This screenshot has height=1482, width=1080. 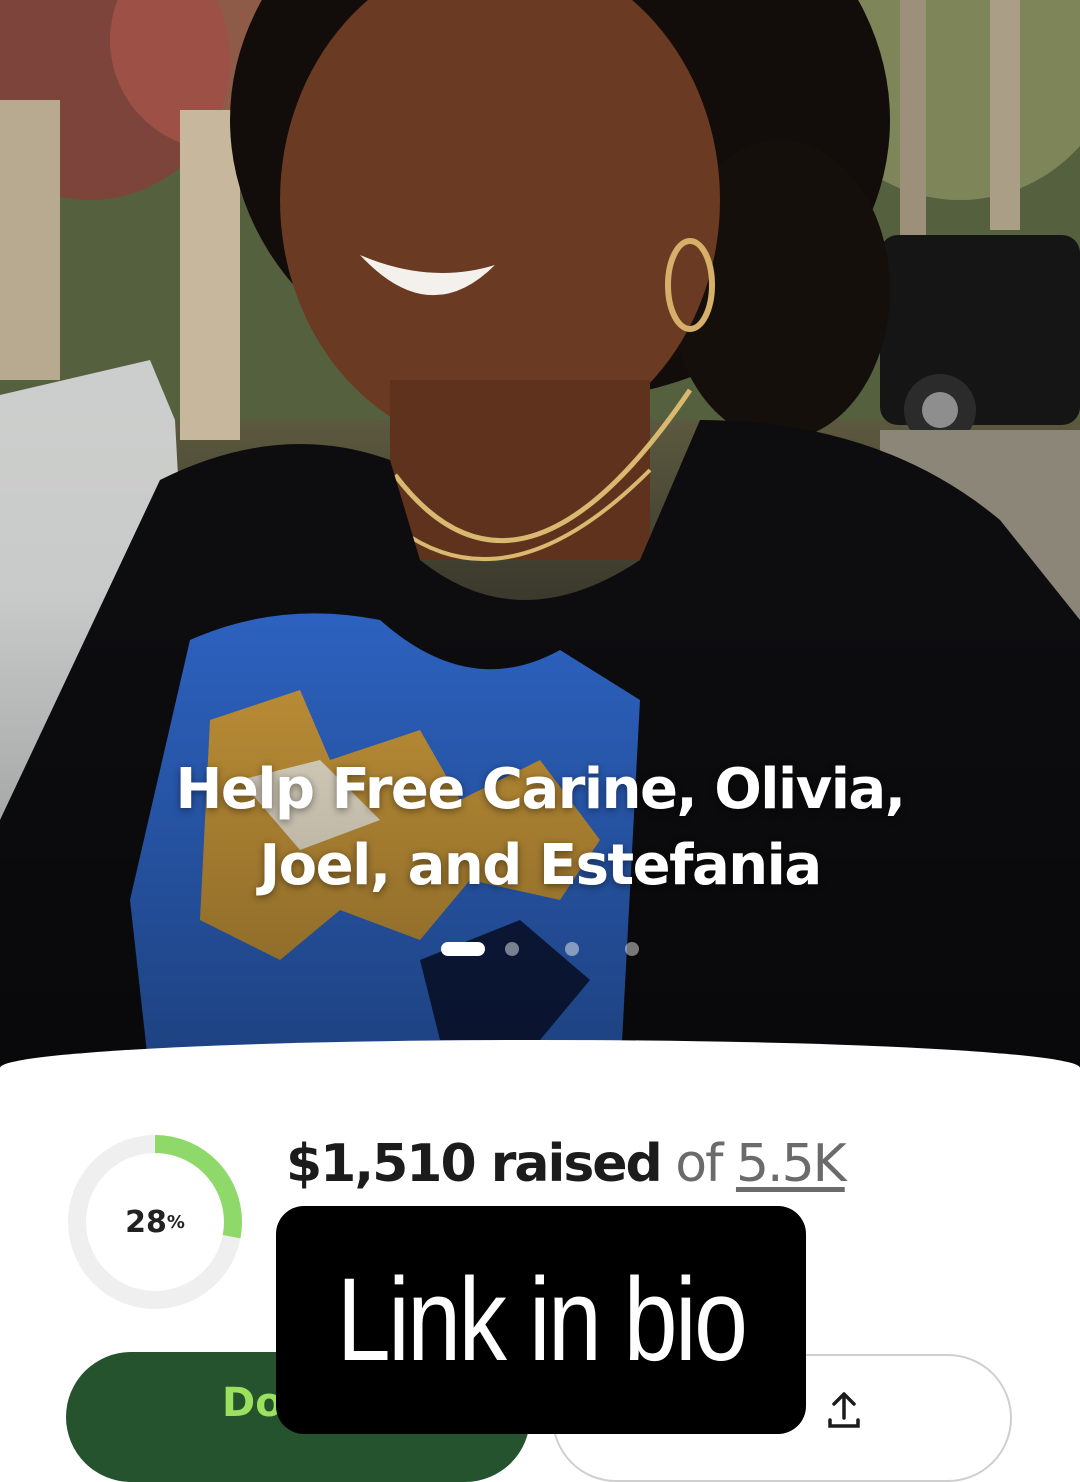 I want to click on link-in-bio-overlay: Link in bio, so click(x=541, y=1320).